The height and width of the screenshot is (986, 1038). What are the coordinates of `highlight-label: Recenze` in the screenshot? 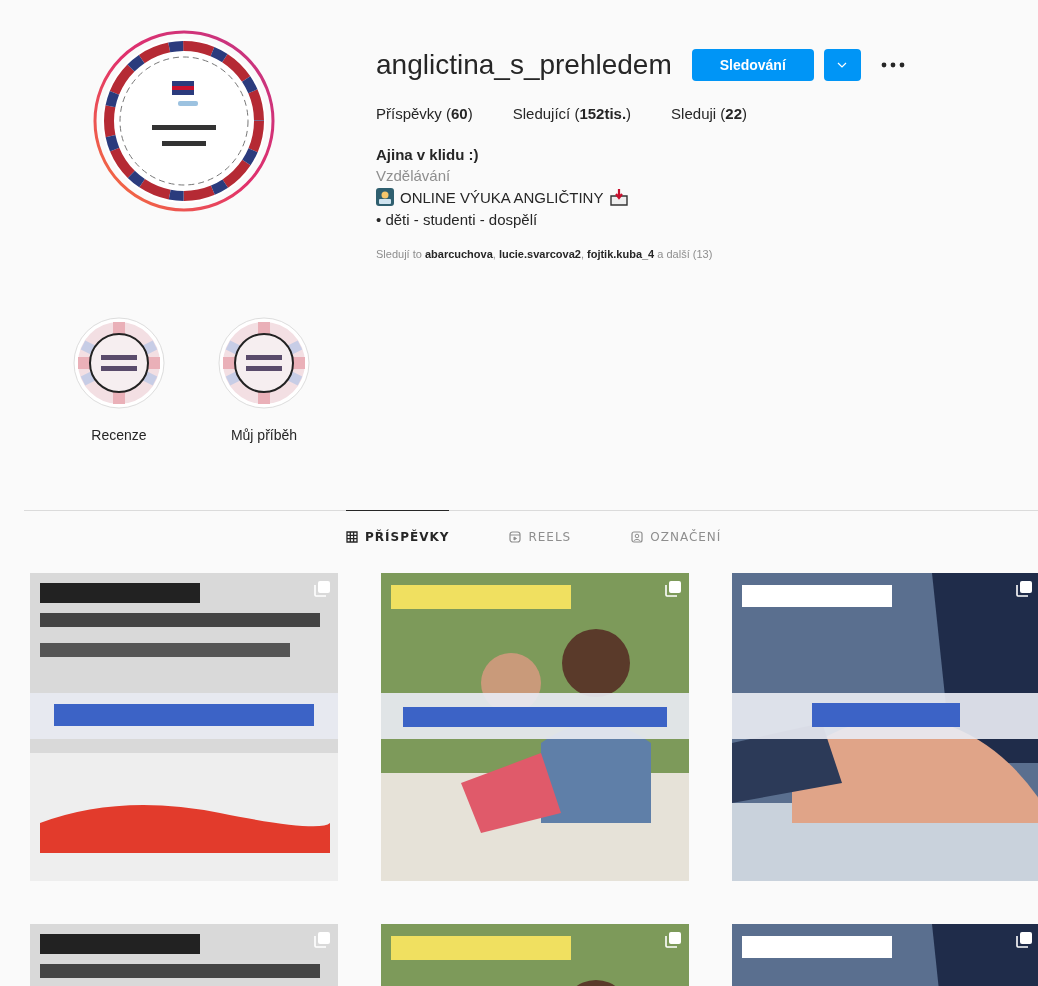 It's located at (119, 435).